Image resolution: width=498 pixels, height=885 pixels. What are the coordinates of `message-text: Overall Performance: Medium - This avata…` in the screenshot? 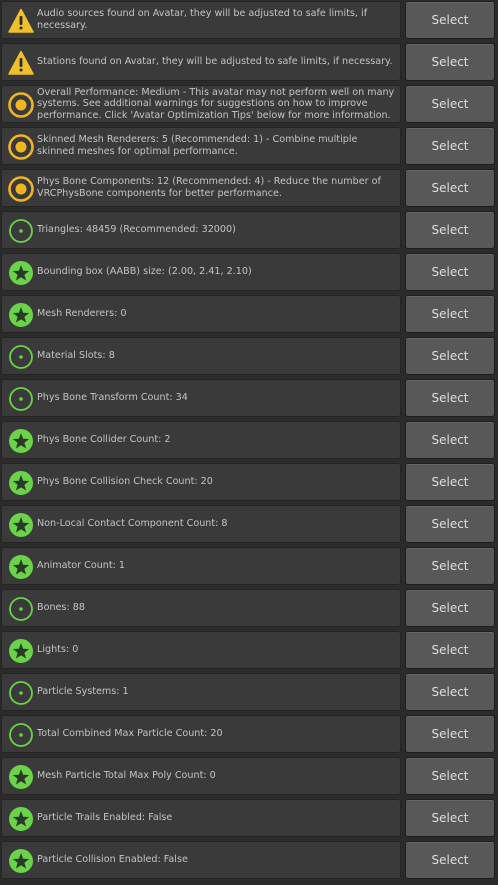 It's located at (216, 103).